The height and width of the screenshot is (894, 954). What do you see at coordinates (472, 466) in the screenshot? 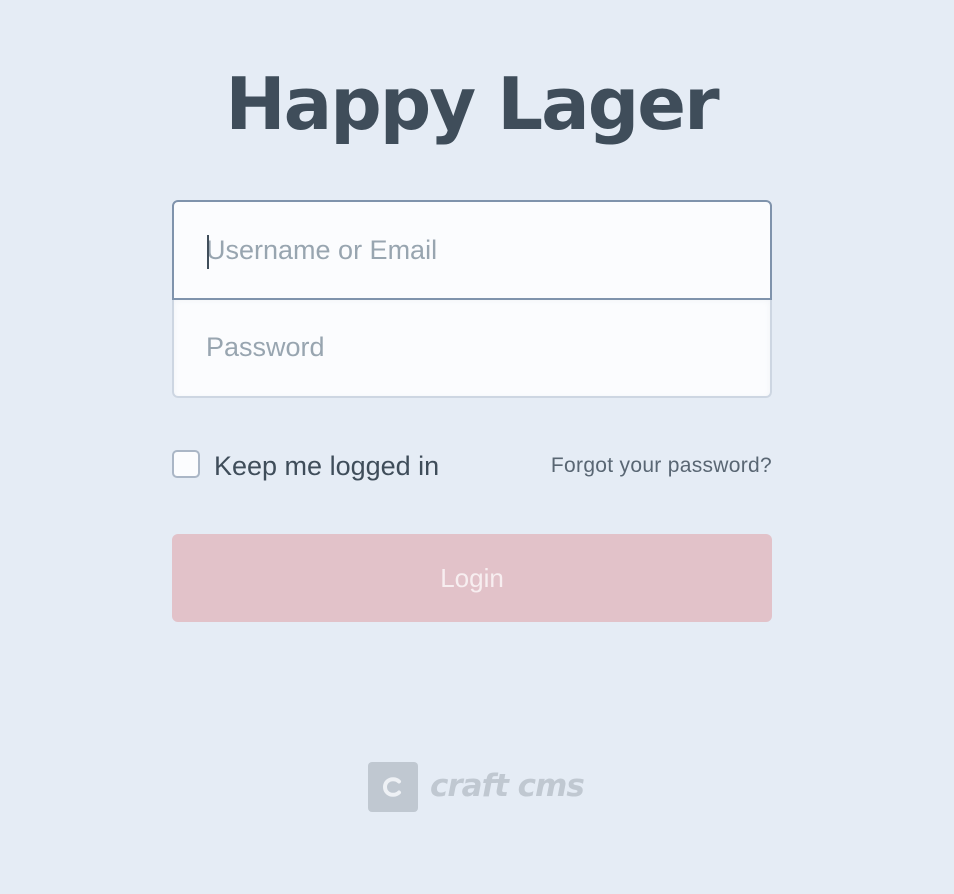
I see `login-options-row: Keep me logged in Forgot your password?` at bounding box center [472, 466].